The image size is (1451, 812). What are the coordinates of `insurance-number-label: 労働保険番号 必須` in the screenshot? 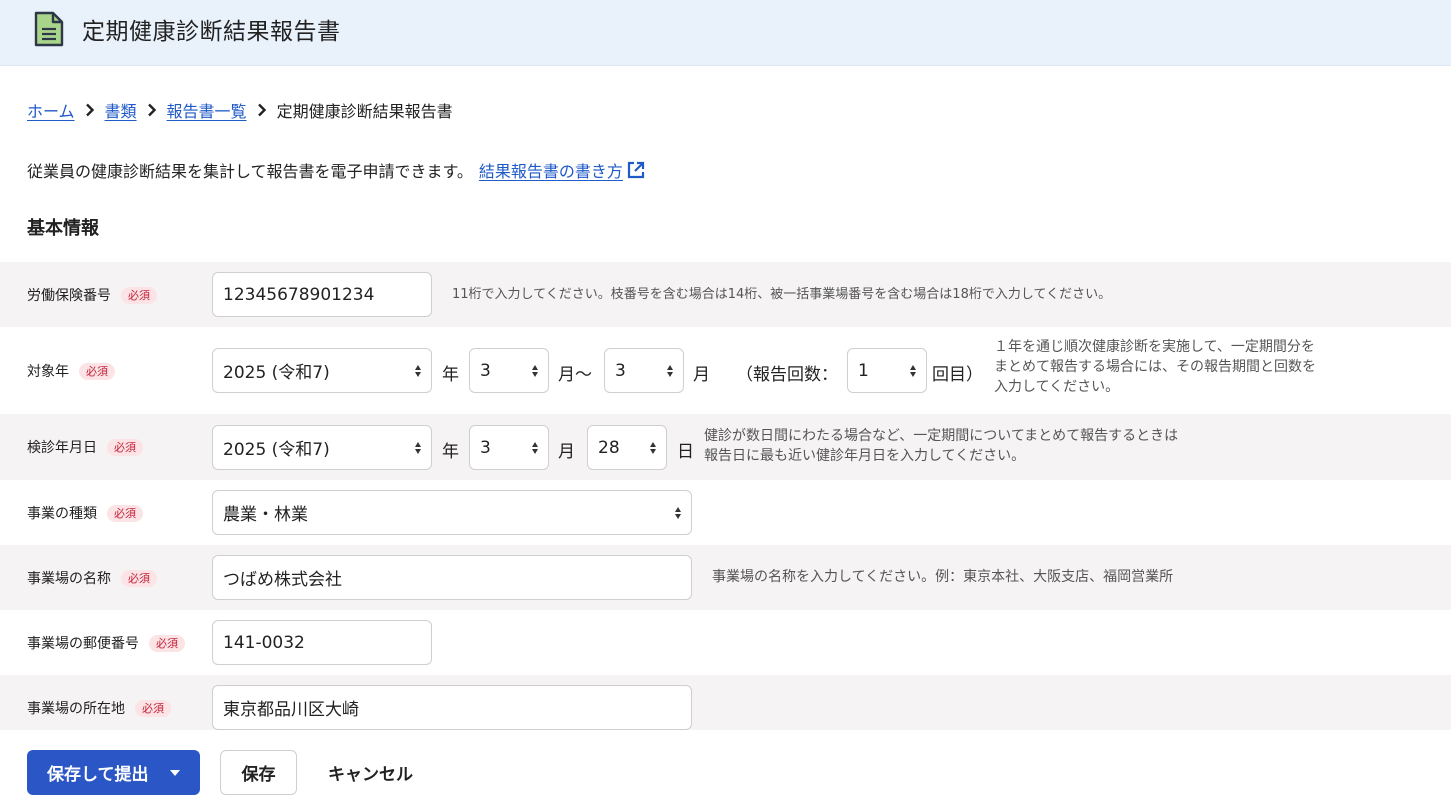 It's located at (92, 295).